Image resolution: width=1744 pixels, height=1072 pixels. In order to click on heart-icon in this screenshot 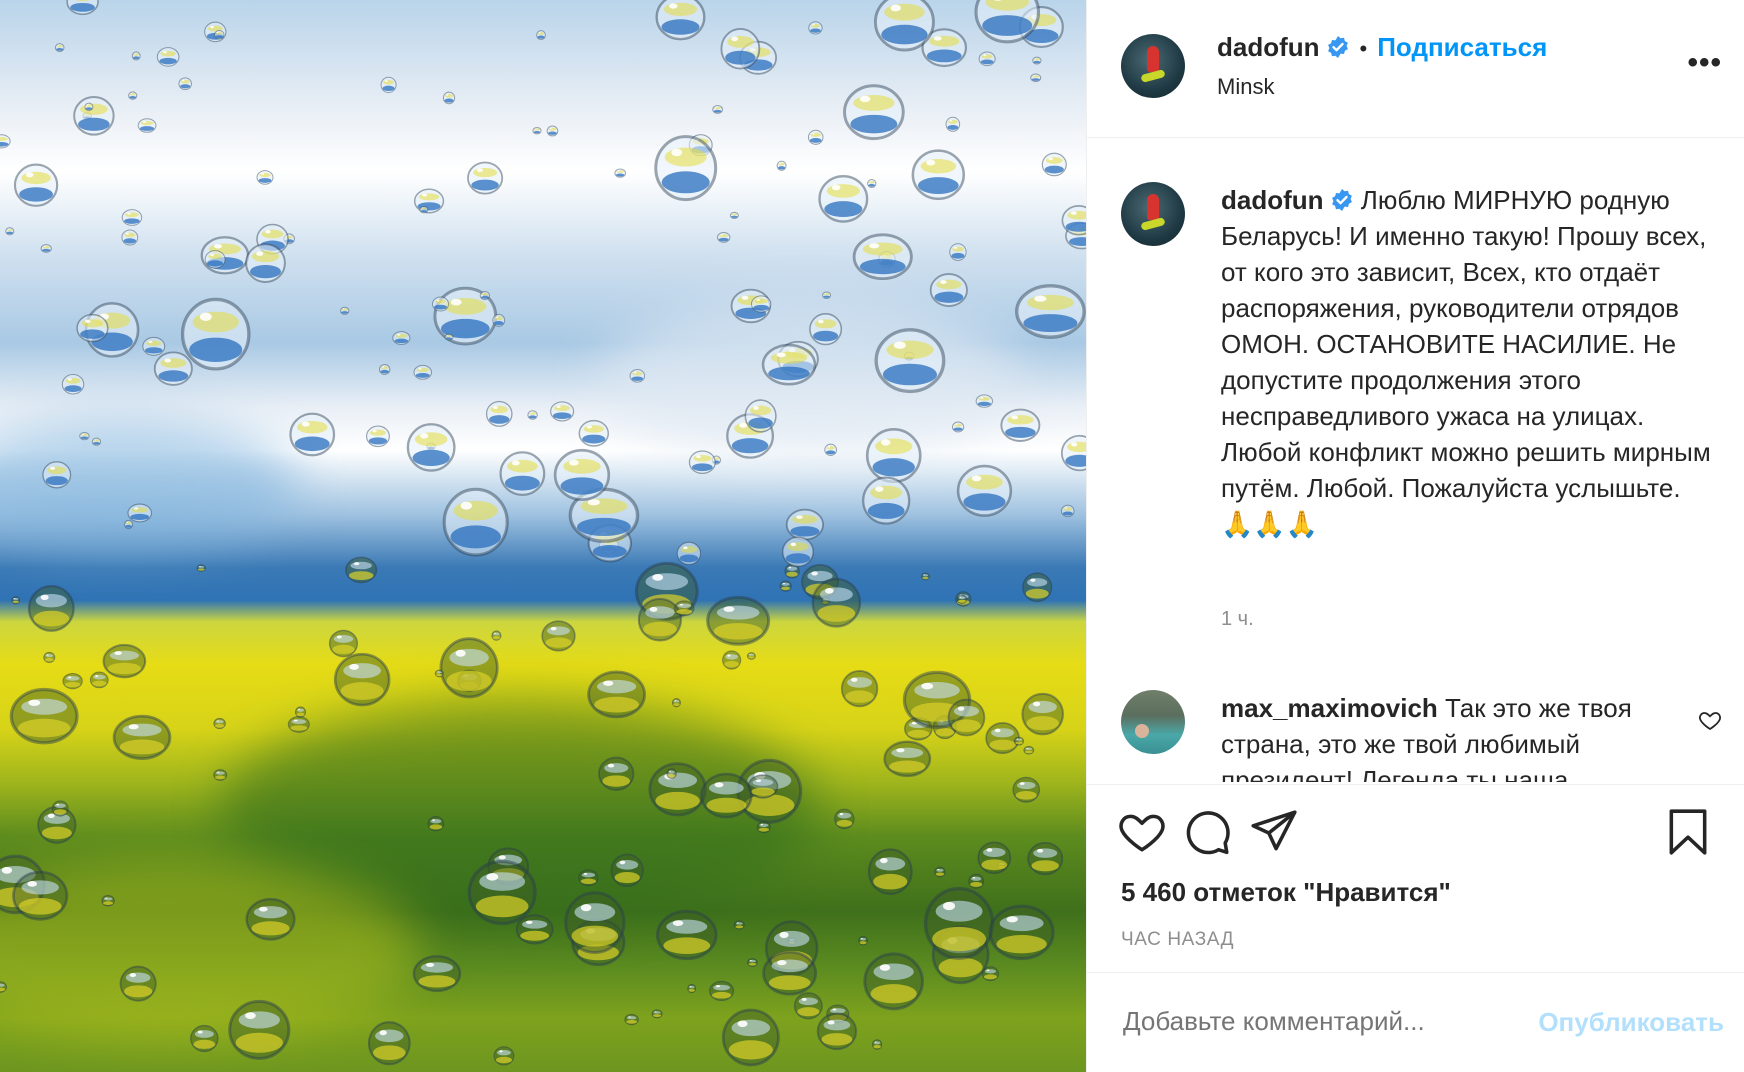, I will do `click(1142, 832)`.